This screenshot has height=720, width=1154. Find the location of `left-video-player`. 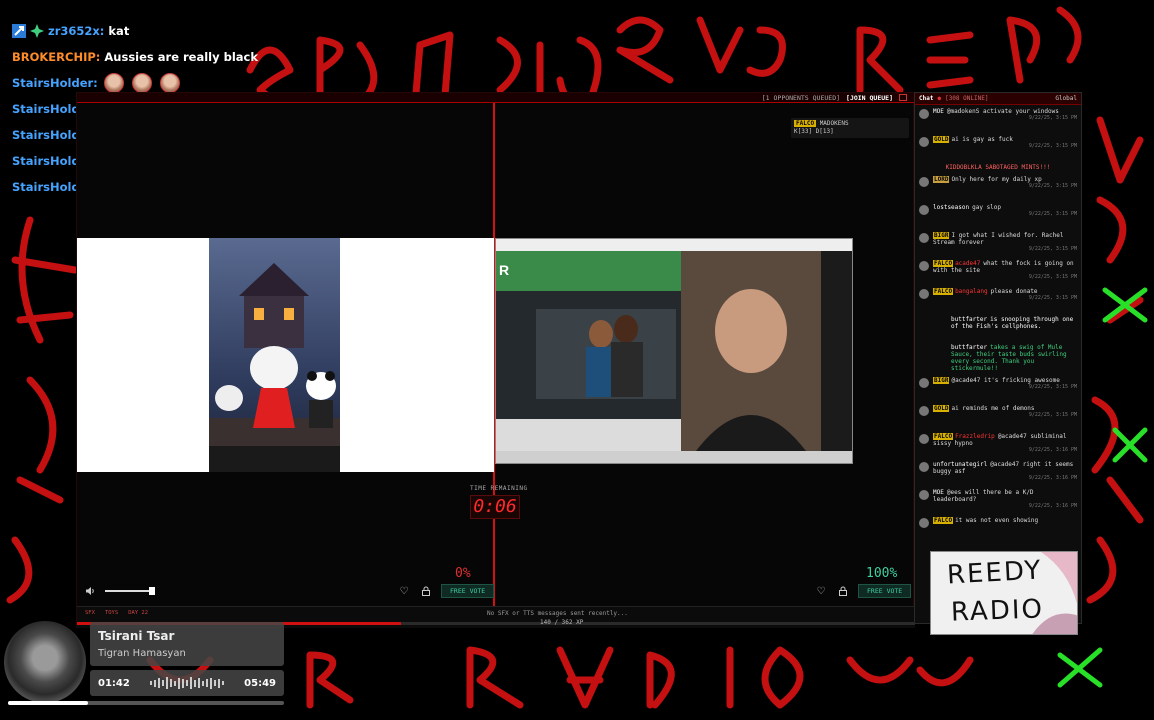

left-video-player is located at coordinates (285, 355).